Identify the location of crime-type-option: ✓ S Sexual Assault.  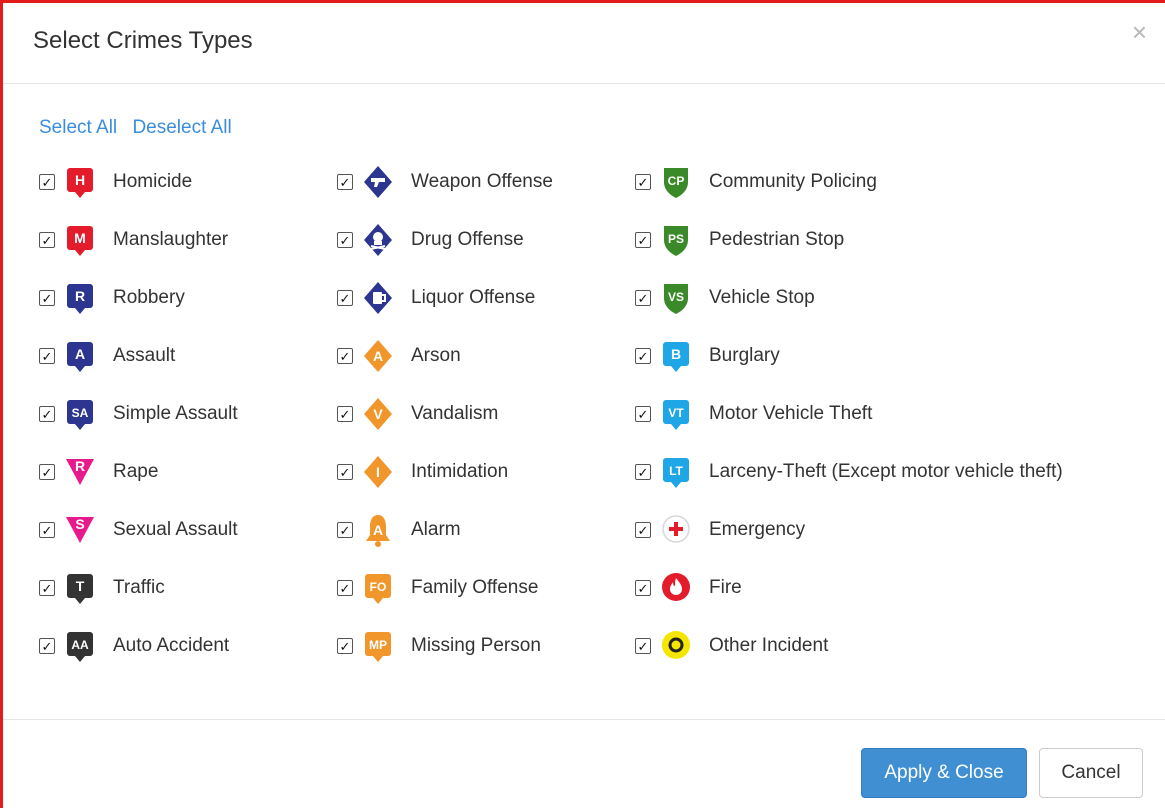
(138, 530).